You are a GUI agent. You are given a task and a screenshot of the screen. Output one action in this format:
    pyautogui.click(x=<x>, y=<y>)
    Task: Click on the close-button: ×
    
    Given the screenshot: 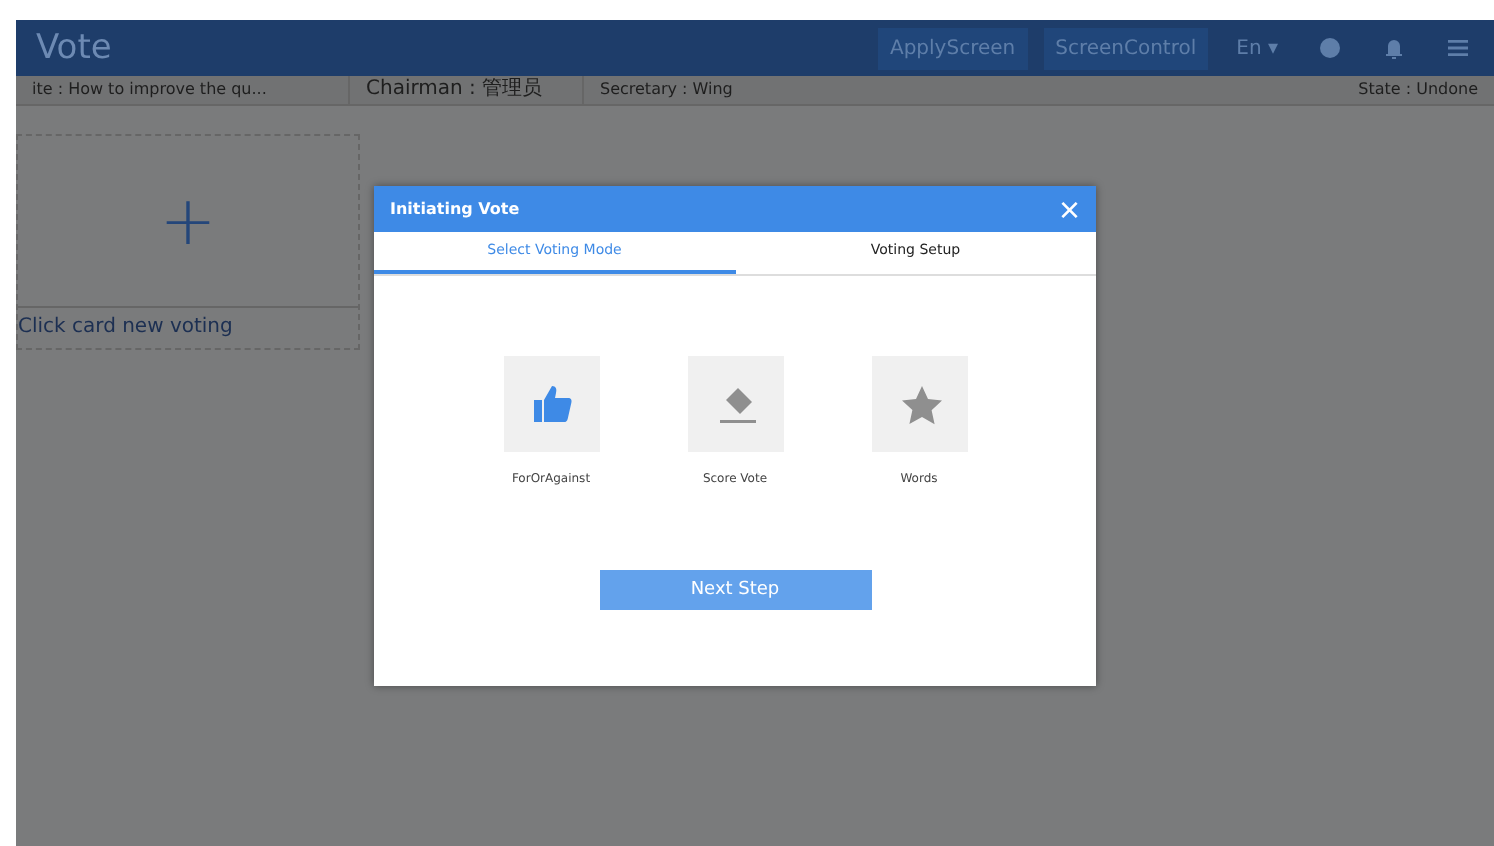 What is the action you would take?
    pyautogui.click(x=1069, y=209)
    